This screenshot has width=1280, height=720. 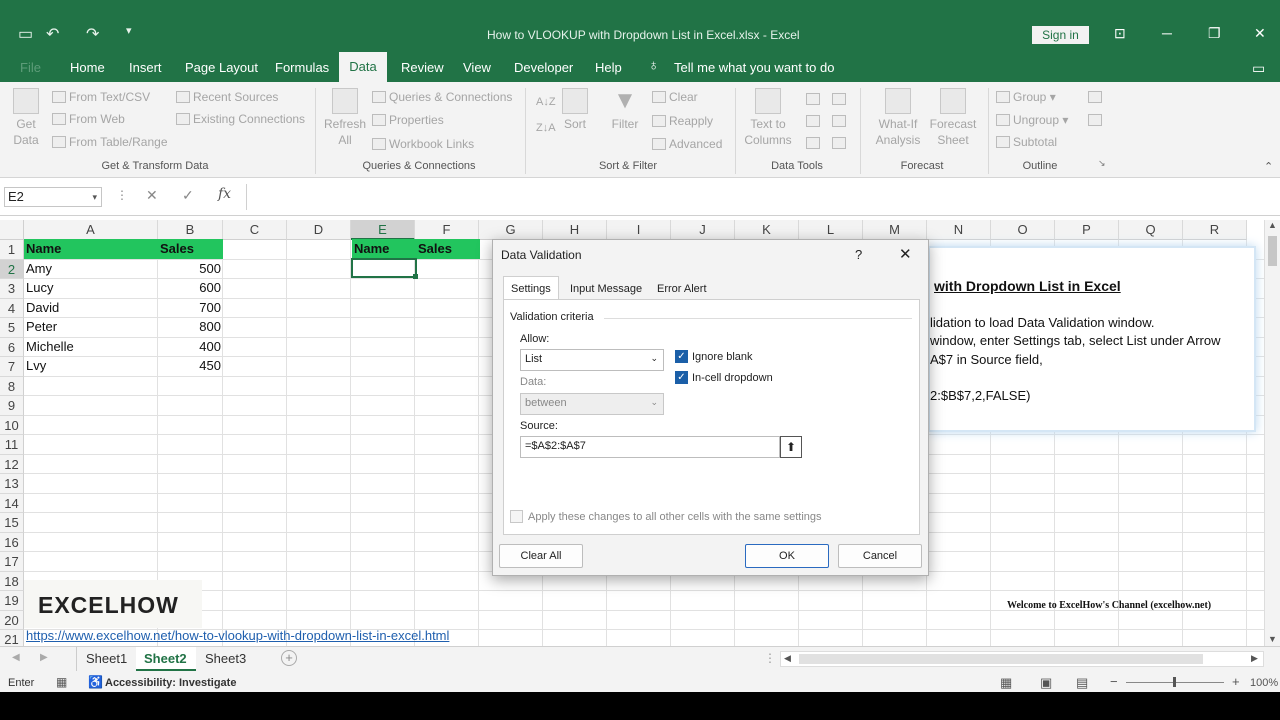 What do you see at coordinates (1006, 683) in the screenshot?
I see `normal-view-icon: ▦` at bounding box center [1006, 683].